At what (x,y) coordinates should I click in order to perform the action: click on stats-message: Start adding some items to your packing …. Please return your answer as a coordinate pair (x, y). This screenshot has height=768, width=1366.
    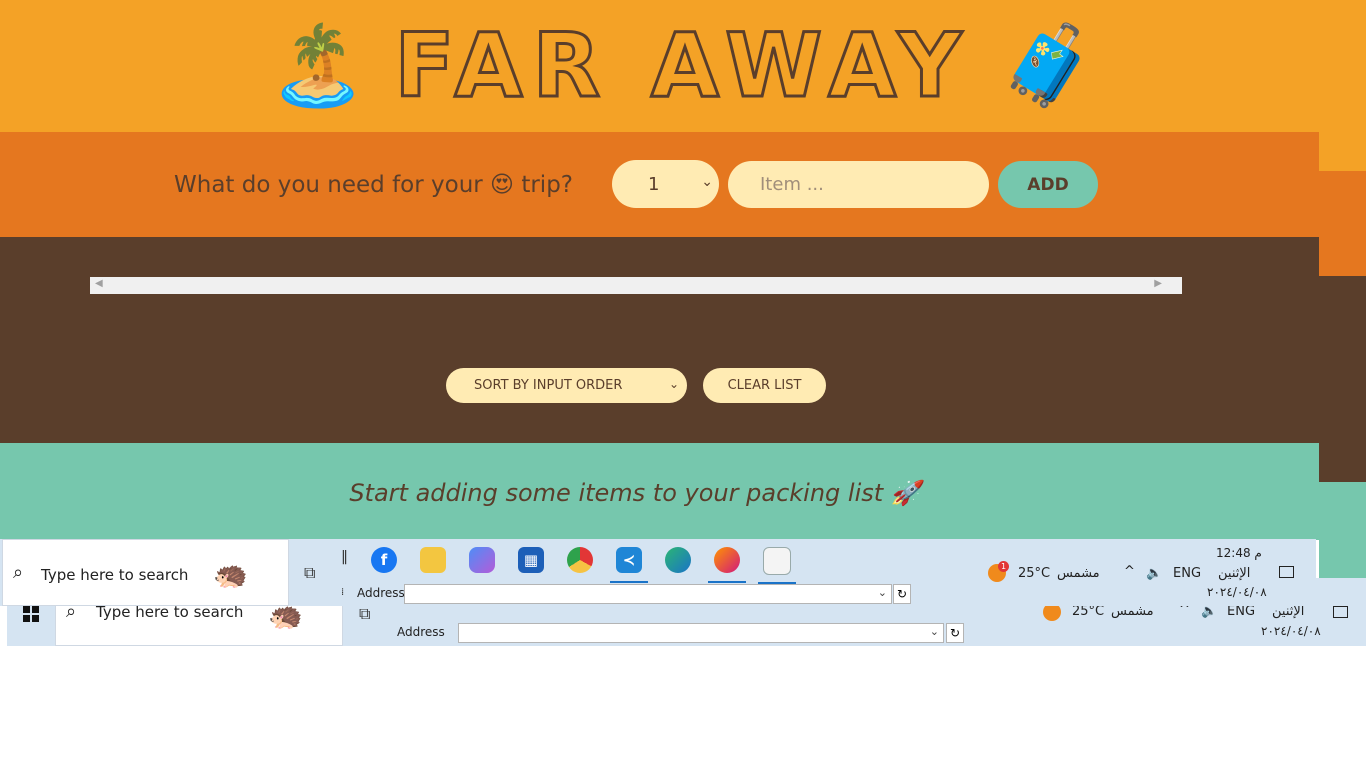
    Looking at the image, I should click on (635, 493).